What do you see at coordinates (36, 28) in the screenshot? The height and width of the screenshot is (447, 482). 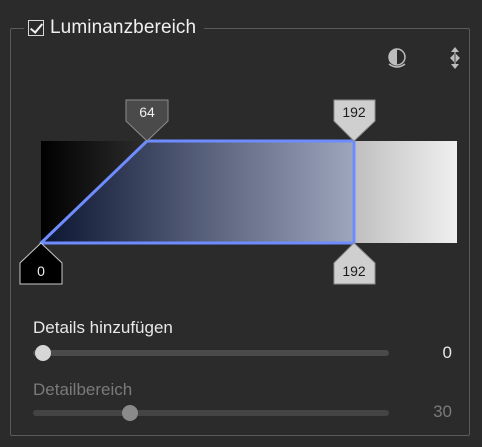 I see `enable-checkbox` at bounding box center [36, 28].